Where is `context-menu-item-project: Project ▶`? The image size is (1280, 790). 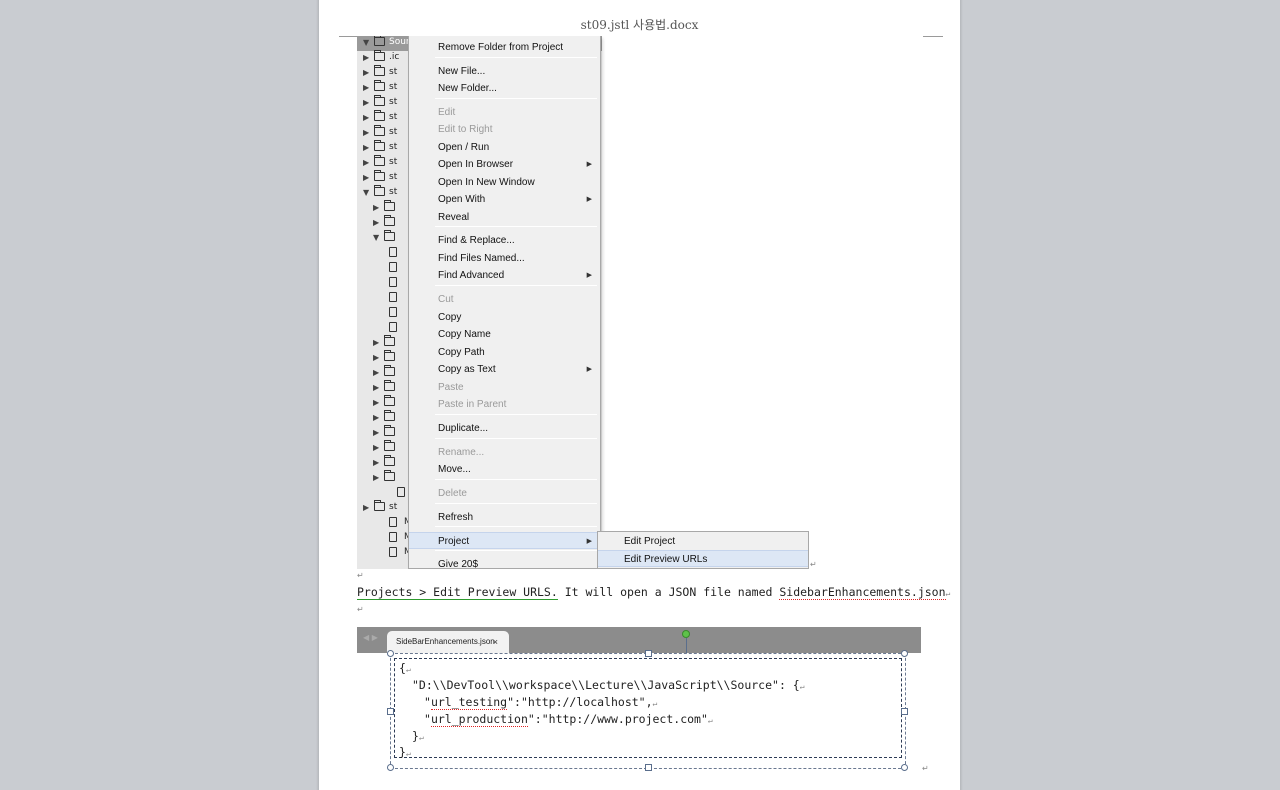
context-menu-item-project: Project ▶ is located at coordinates (504, 540).